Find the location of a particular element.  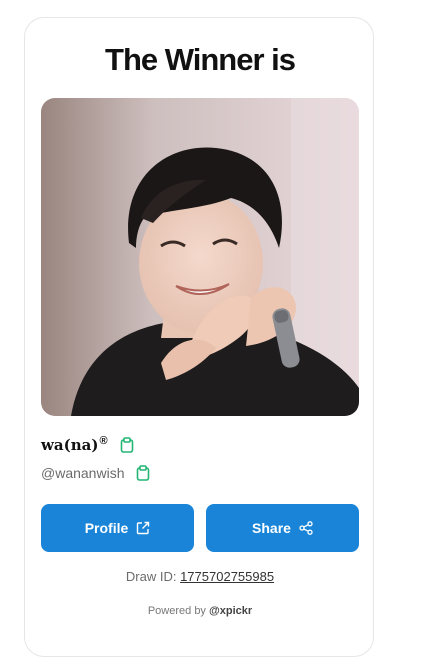

draw-info: Draw ID: 1775702755985 is located at coordinates (200, 576).